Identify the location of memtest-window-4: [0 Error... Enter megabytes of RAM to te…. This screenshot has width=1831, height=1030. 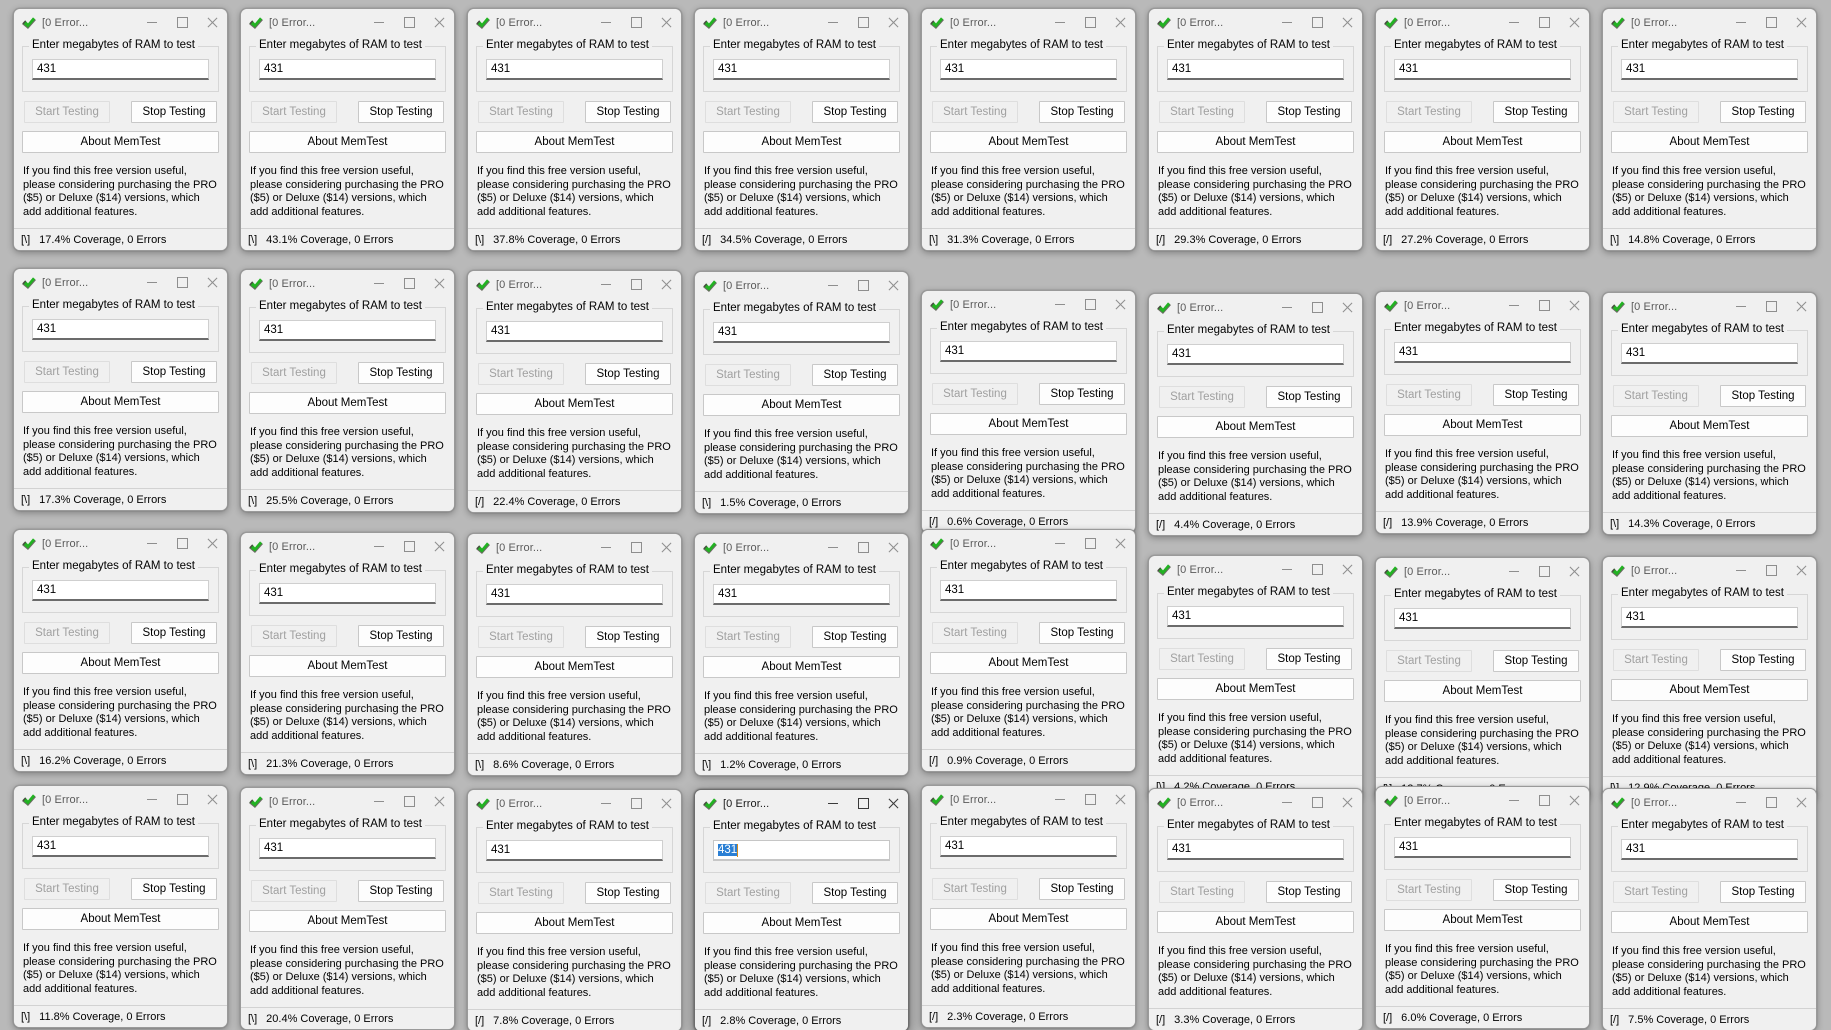
(801, 129).